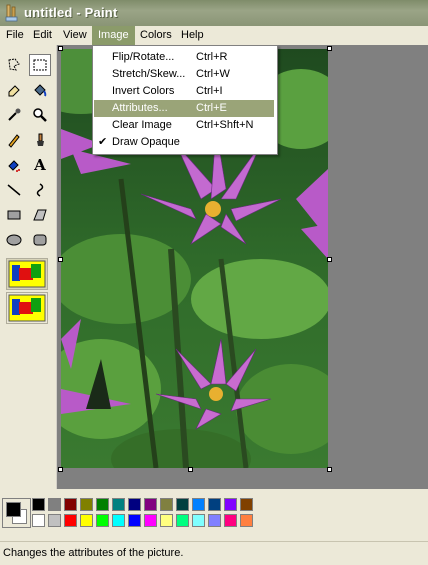 This screenshot has width=428, height=565. I want to click on menu-item-draw-opaque: ✔ Draw Opaque, so click(184, 142).